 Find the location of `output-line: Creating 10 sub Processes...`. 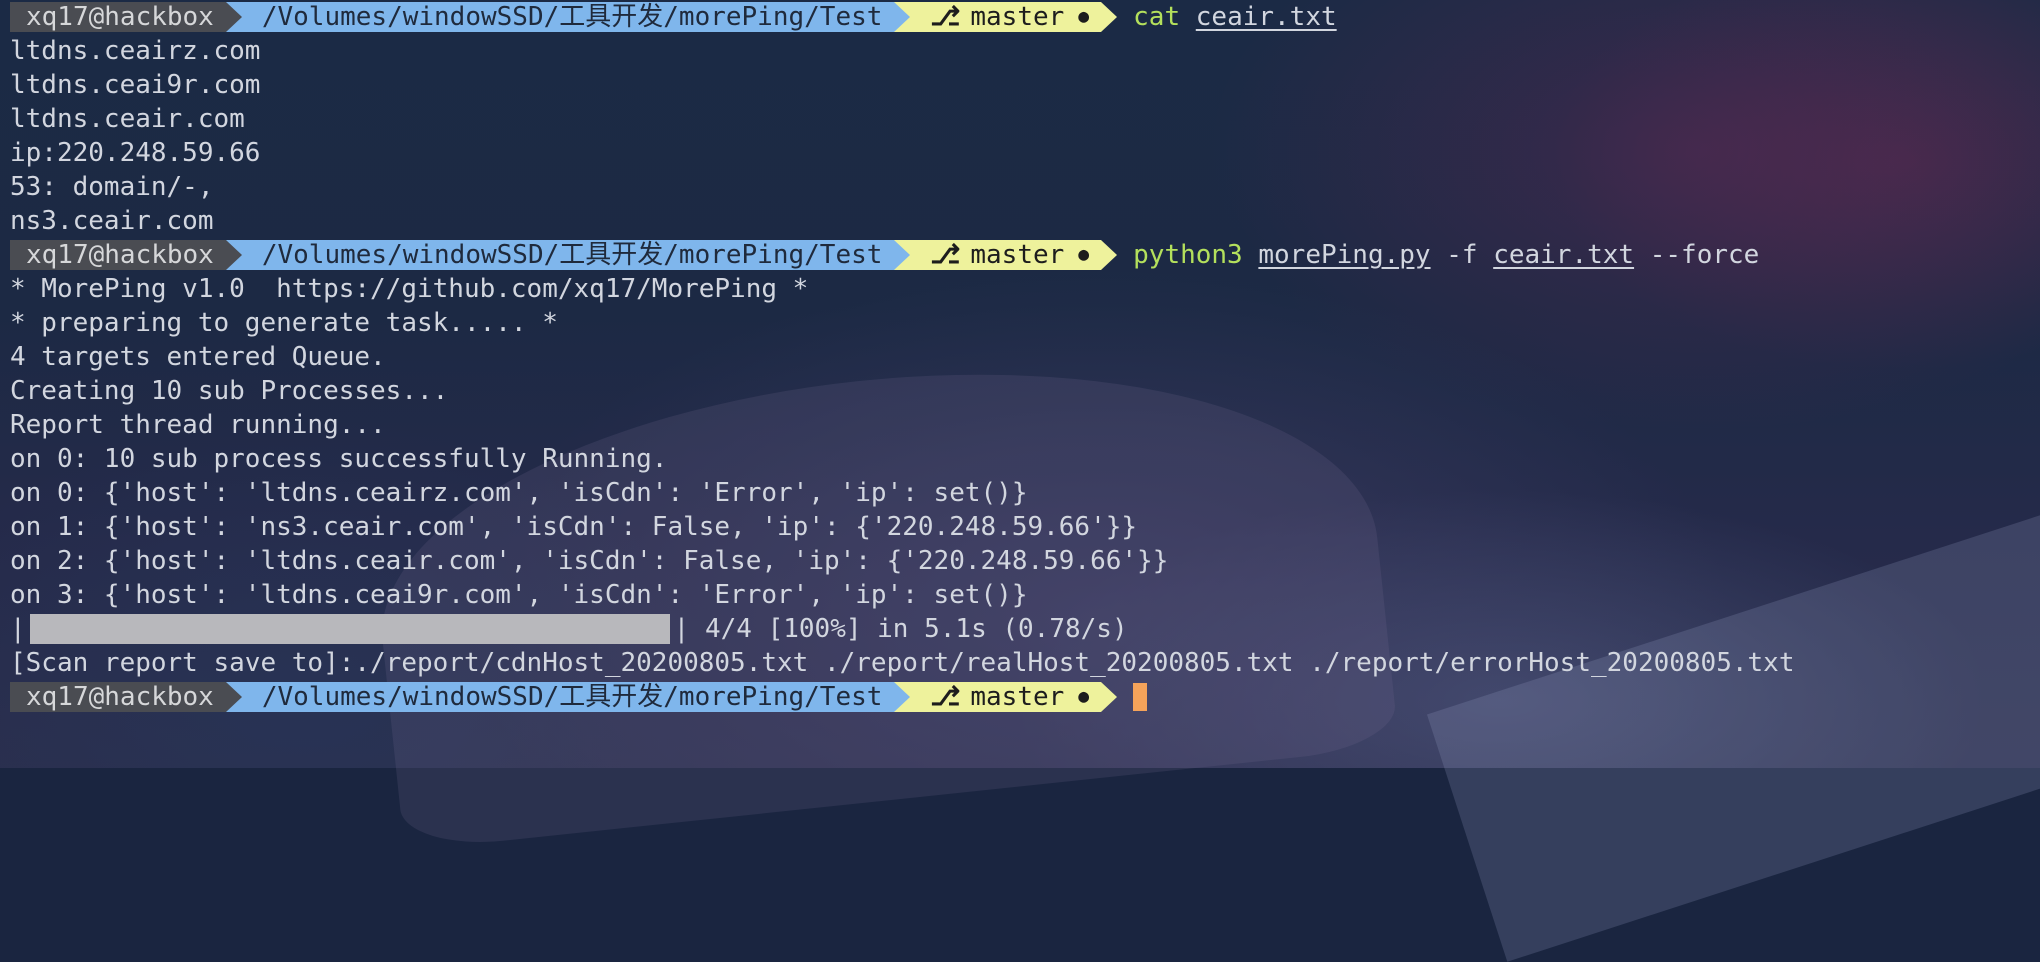

output-line: Creating 10 sub Processes... is located at coordinates (229, 391).